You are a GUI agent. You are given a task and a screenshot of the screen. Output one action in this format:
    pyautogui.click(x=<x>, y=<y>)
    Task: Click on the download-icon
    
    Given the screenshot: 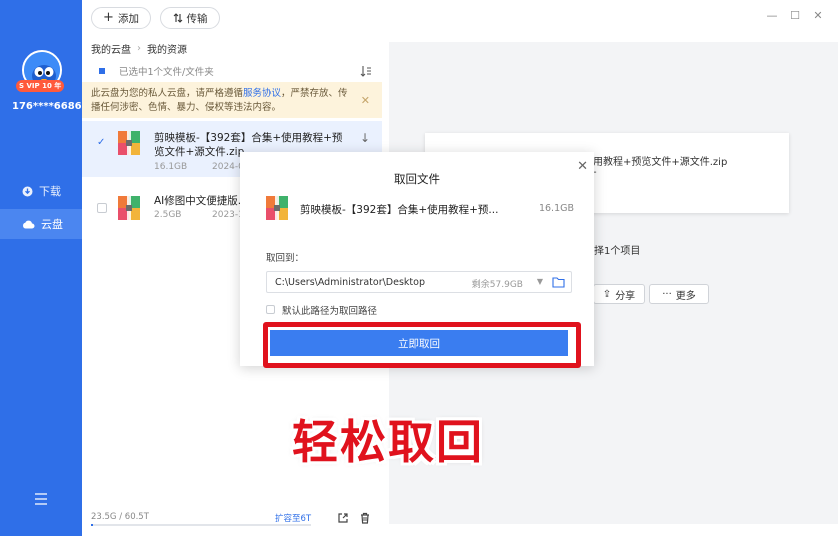 What is the action you would take?
    pyautogui.click(x=27, y=191)
    